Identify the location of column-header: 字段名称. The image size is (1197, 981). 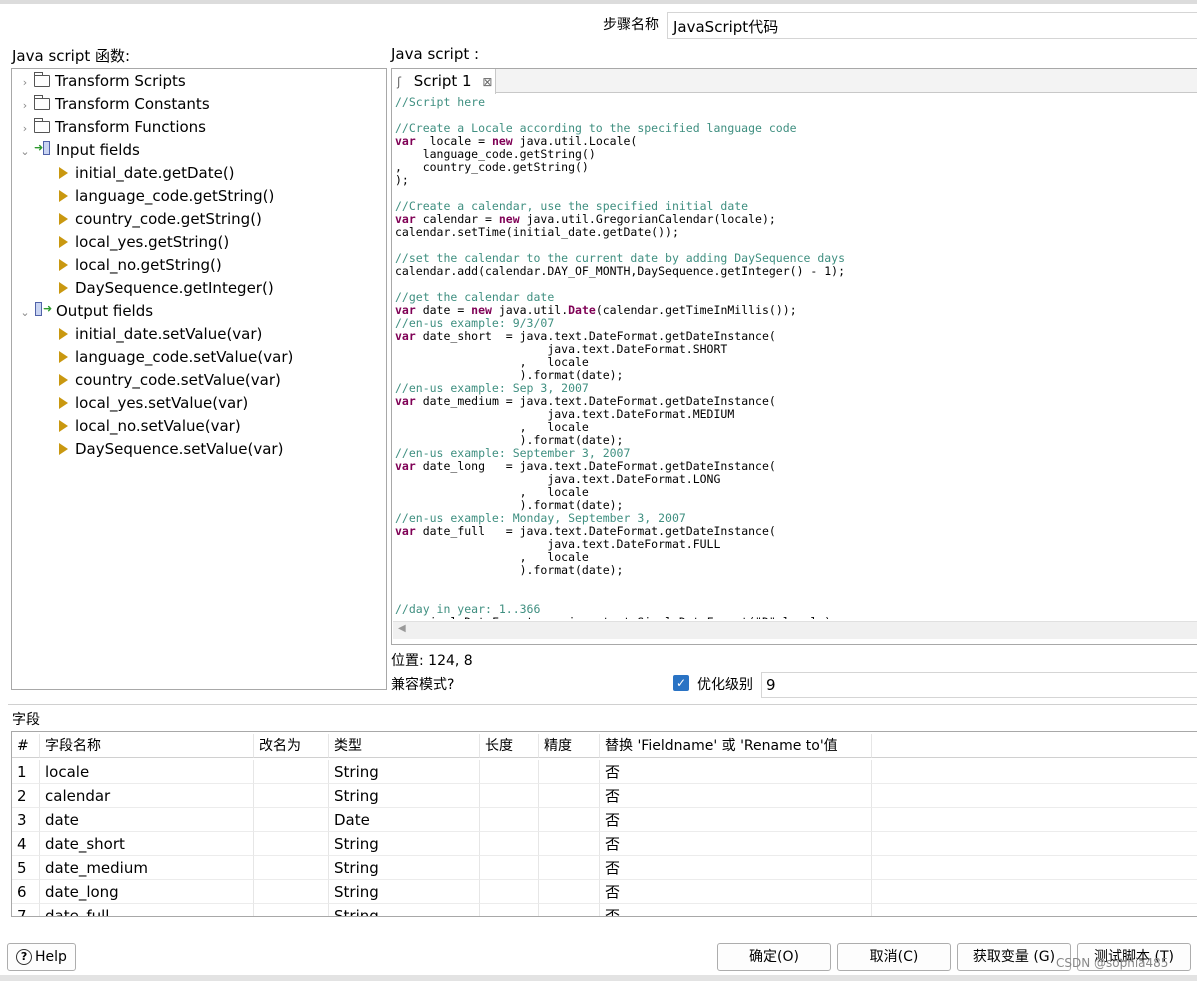
(147, 746).